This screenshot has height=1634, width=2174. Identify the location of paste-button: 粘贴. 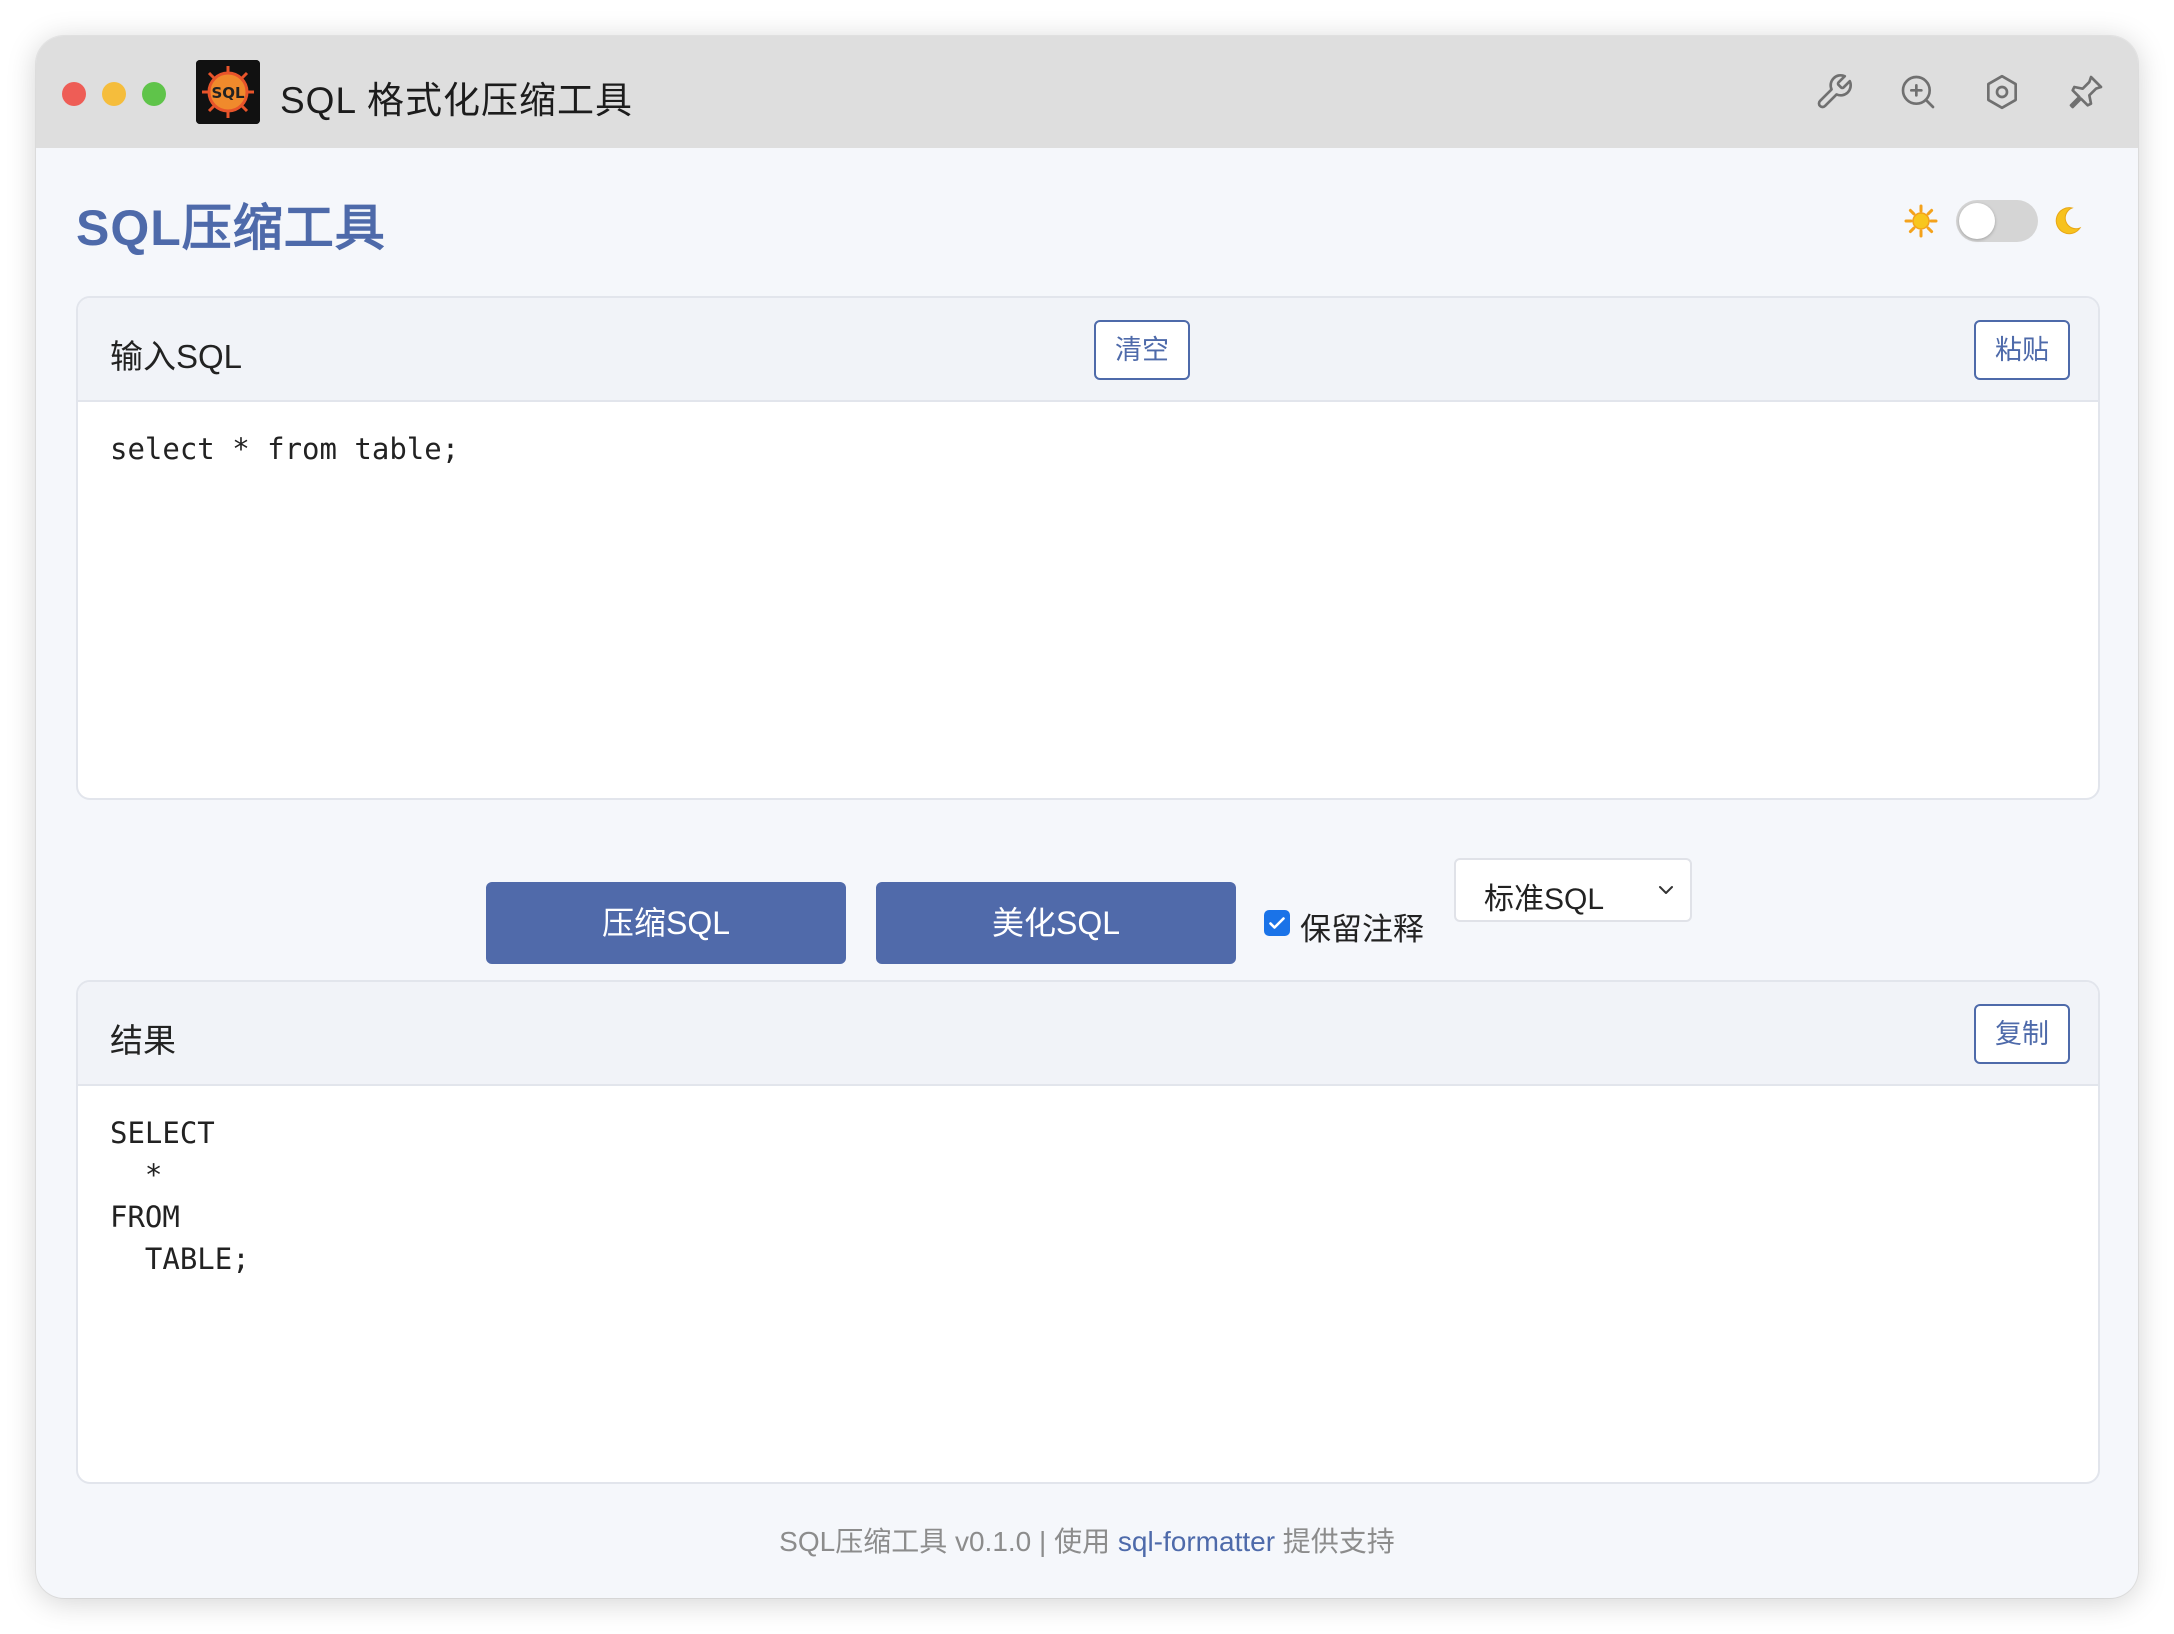
(2022, 350).